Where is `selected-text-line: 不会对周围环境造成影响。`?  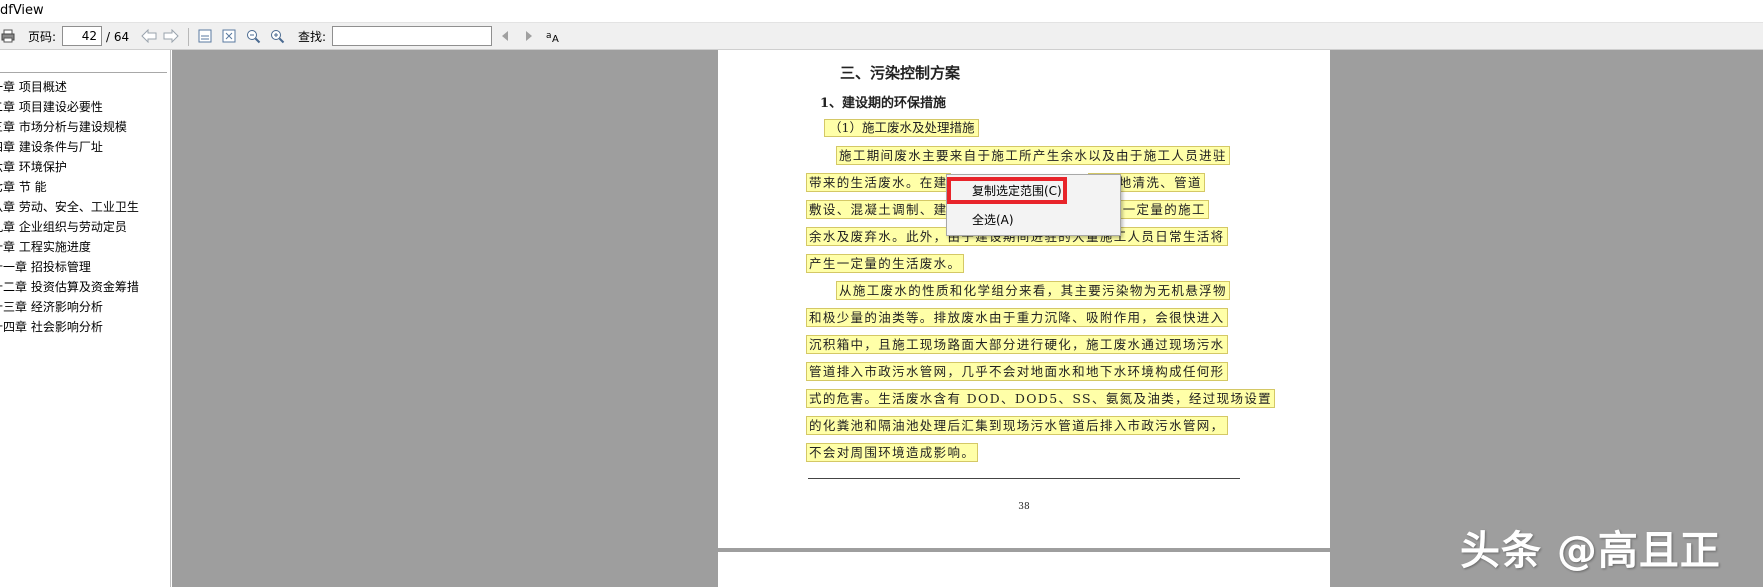
selected-text-line: 不会对周围环境造成影响。 is located at coordinates (892, 452).